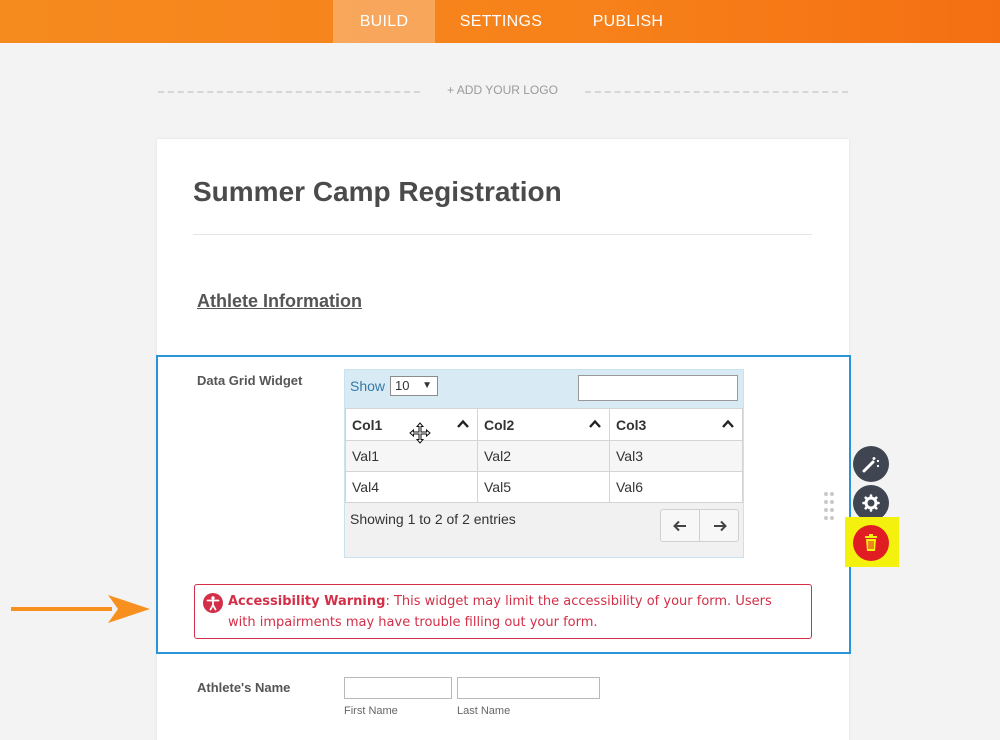 This screenshot has width=1000, height=740. I want to click on table-cell: Val2, so click(543, 456).